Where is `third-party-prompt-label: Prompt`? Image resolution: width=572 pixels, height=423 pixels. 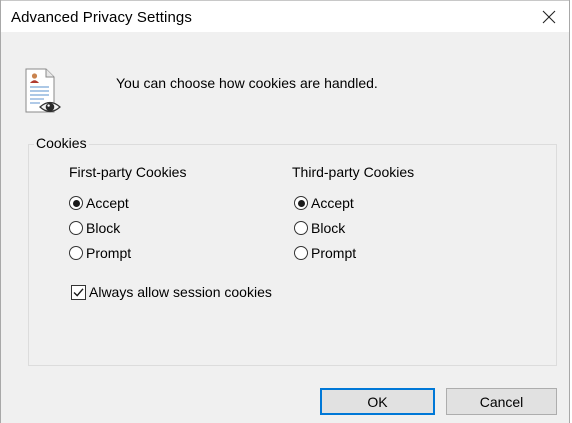
third-party-prompt-label: Prompt is located at coordinates (334, 253).